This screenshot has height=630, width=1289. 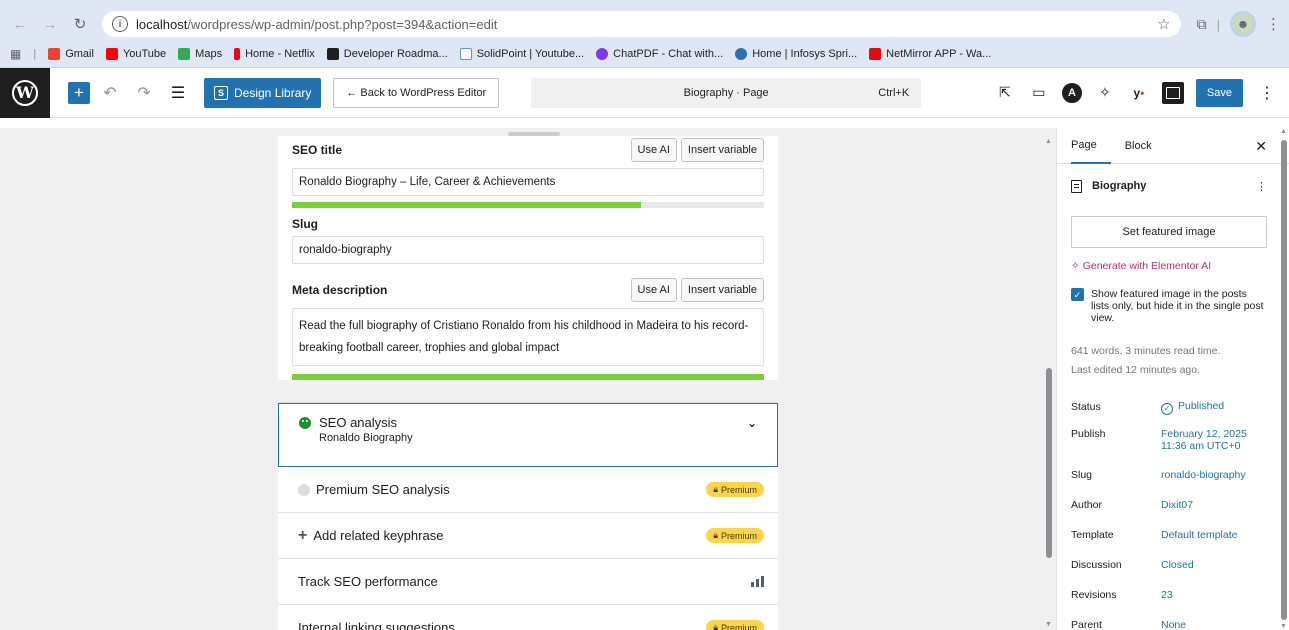 I want to click on document-actions-icon: ⋮, so click(x=1261, y=186).